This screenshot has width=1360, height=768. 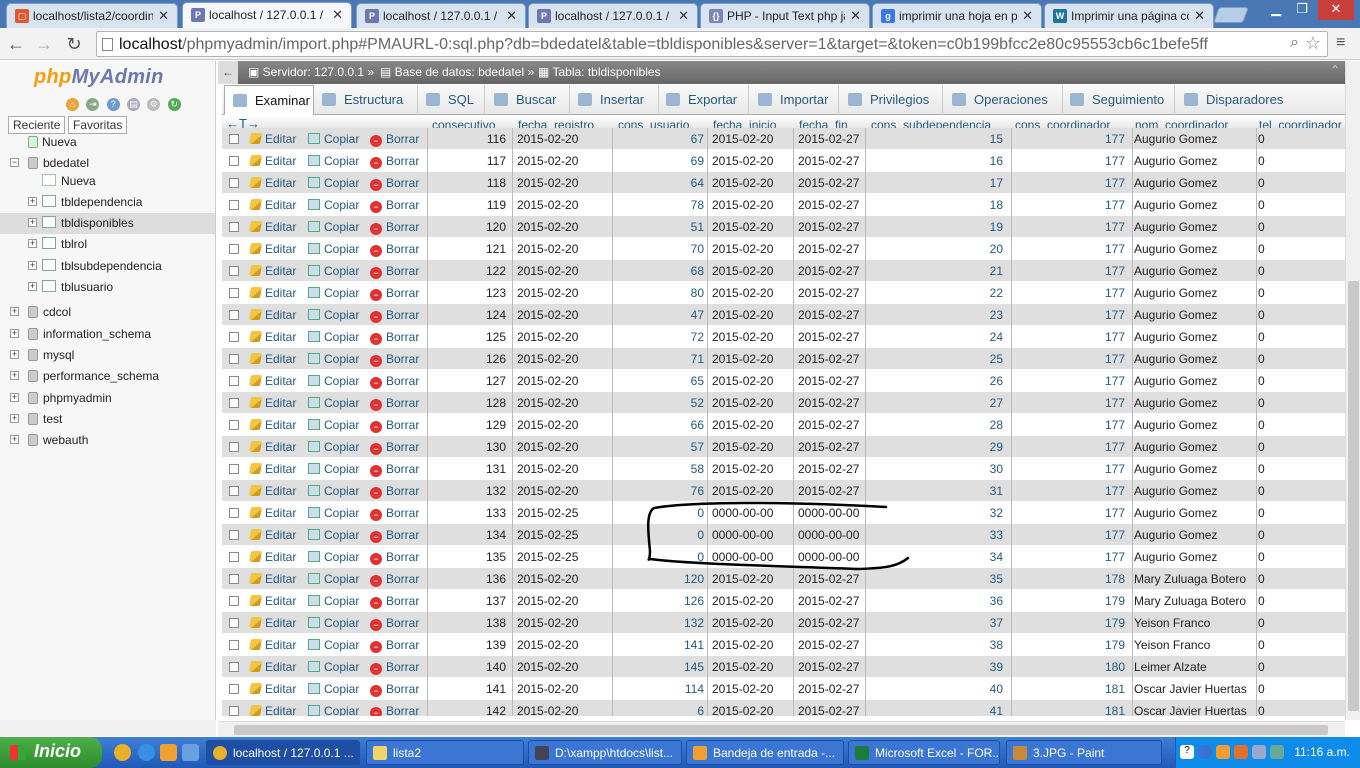 I want to click on tree-item-table: + tblrol, so click(x=107, y=244).